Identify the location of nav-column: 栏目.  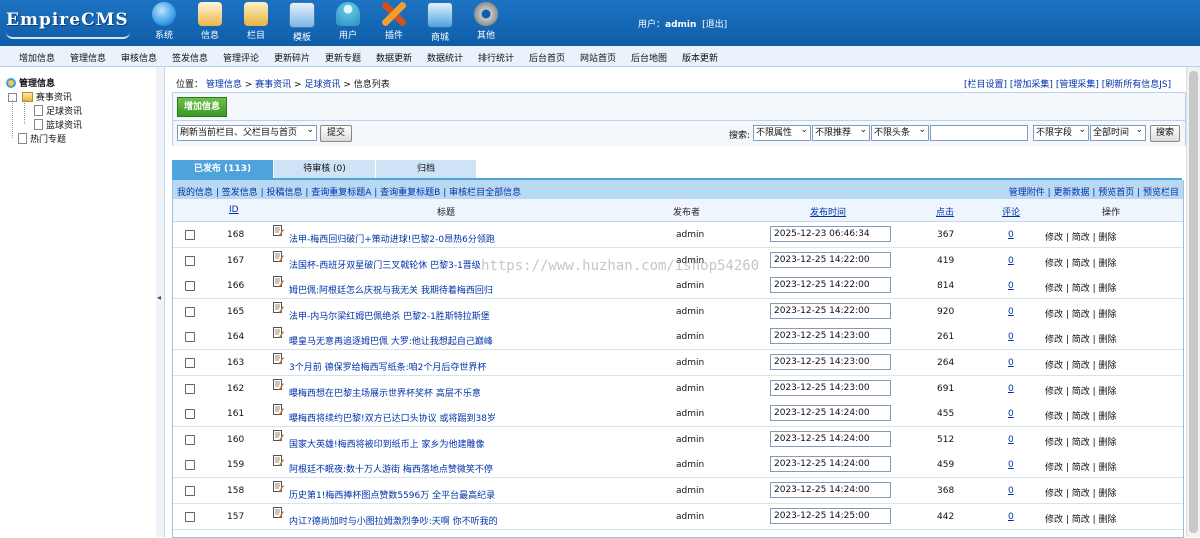
(256, 21).